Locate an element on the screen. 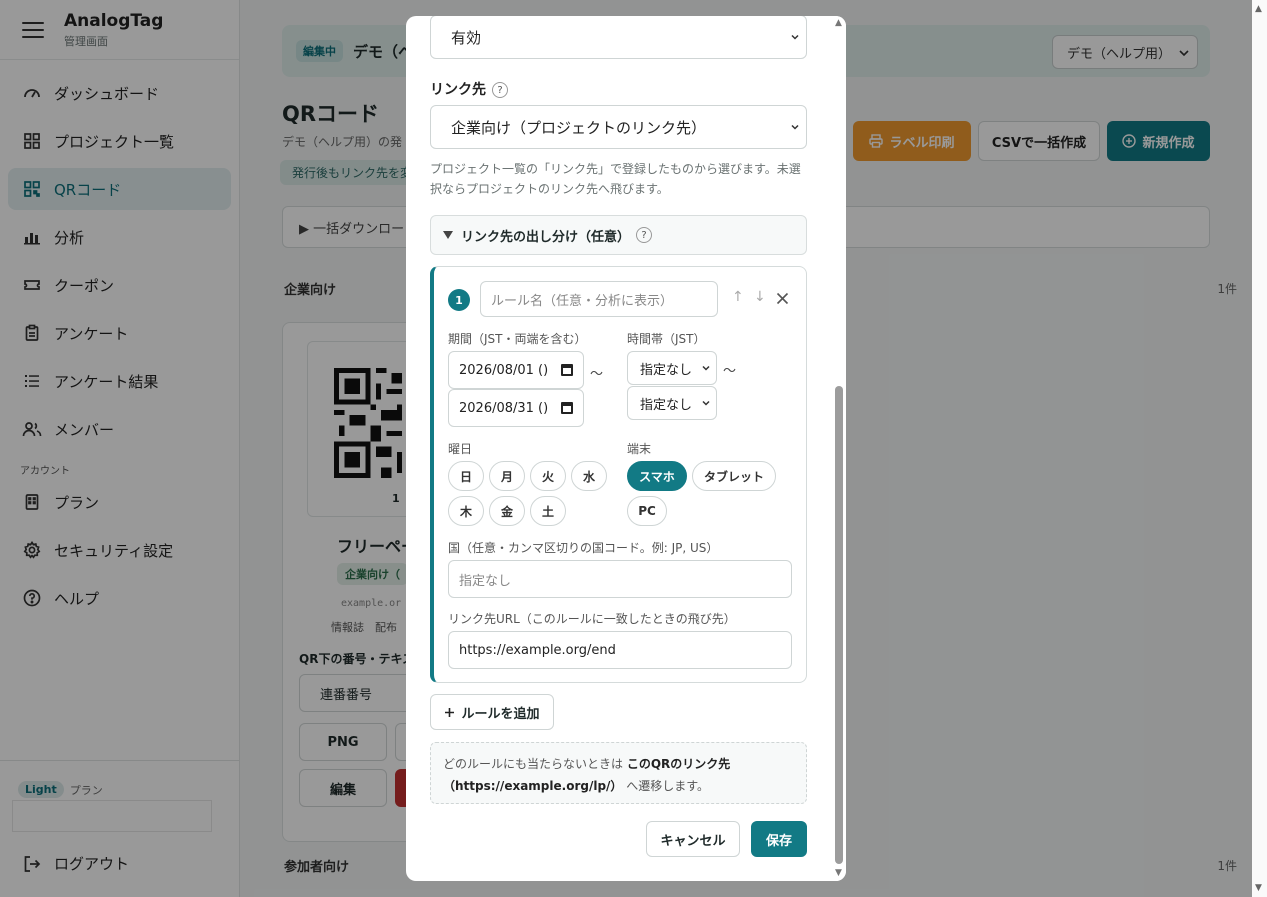  link-branching-toggle: リンク先の出し分け（任意） ? is located at coordinates (618, 235).